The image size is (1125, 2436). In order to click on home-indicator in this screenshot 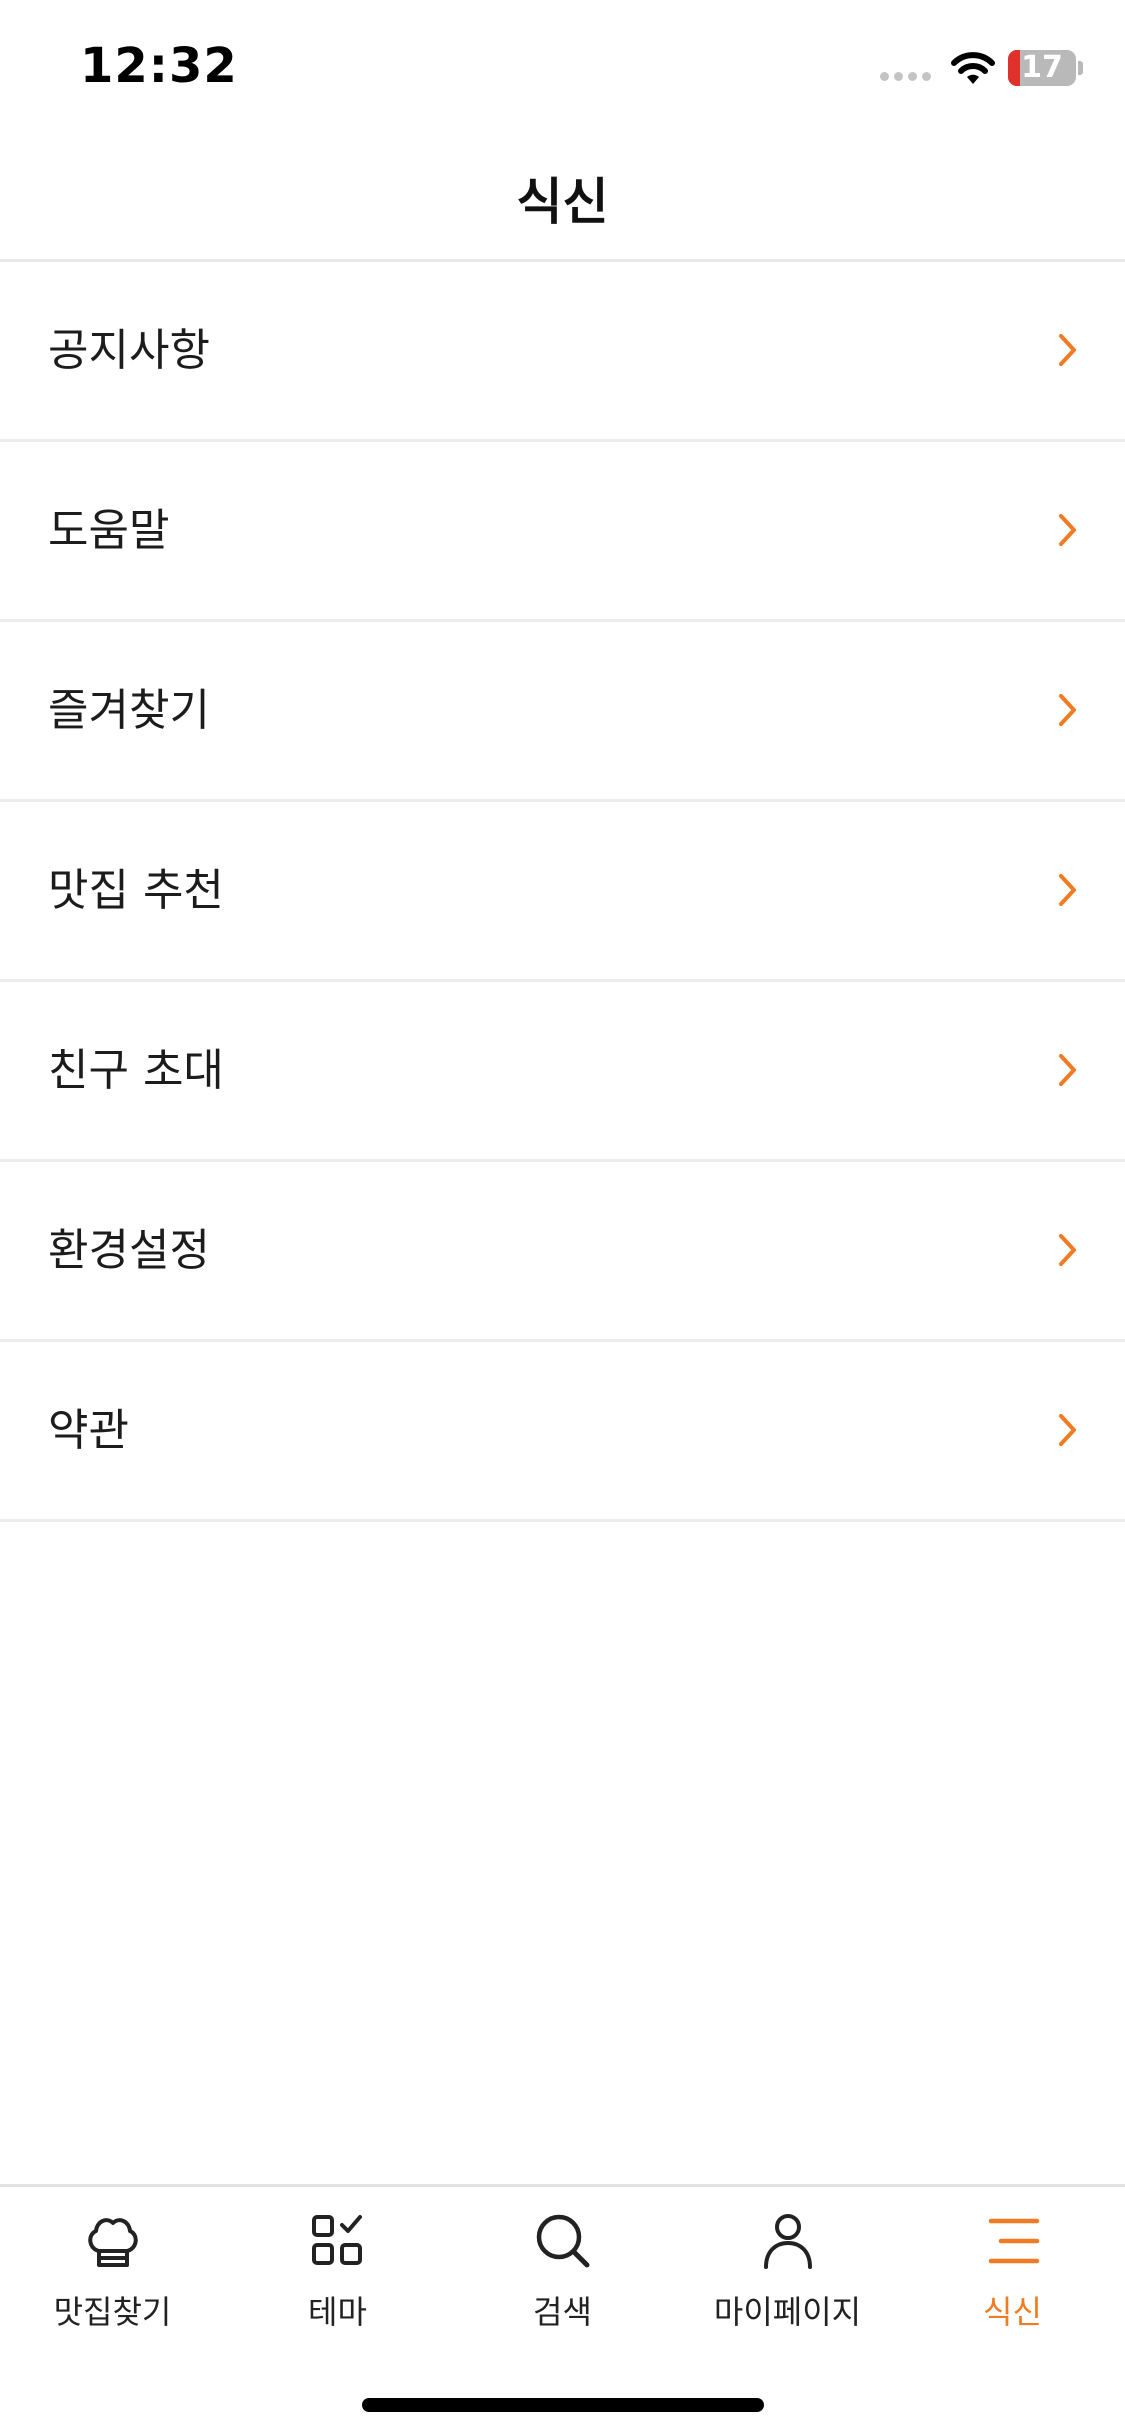, I will do `click(563, 2405)`.